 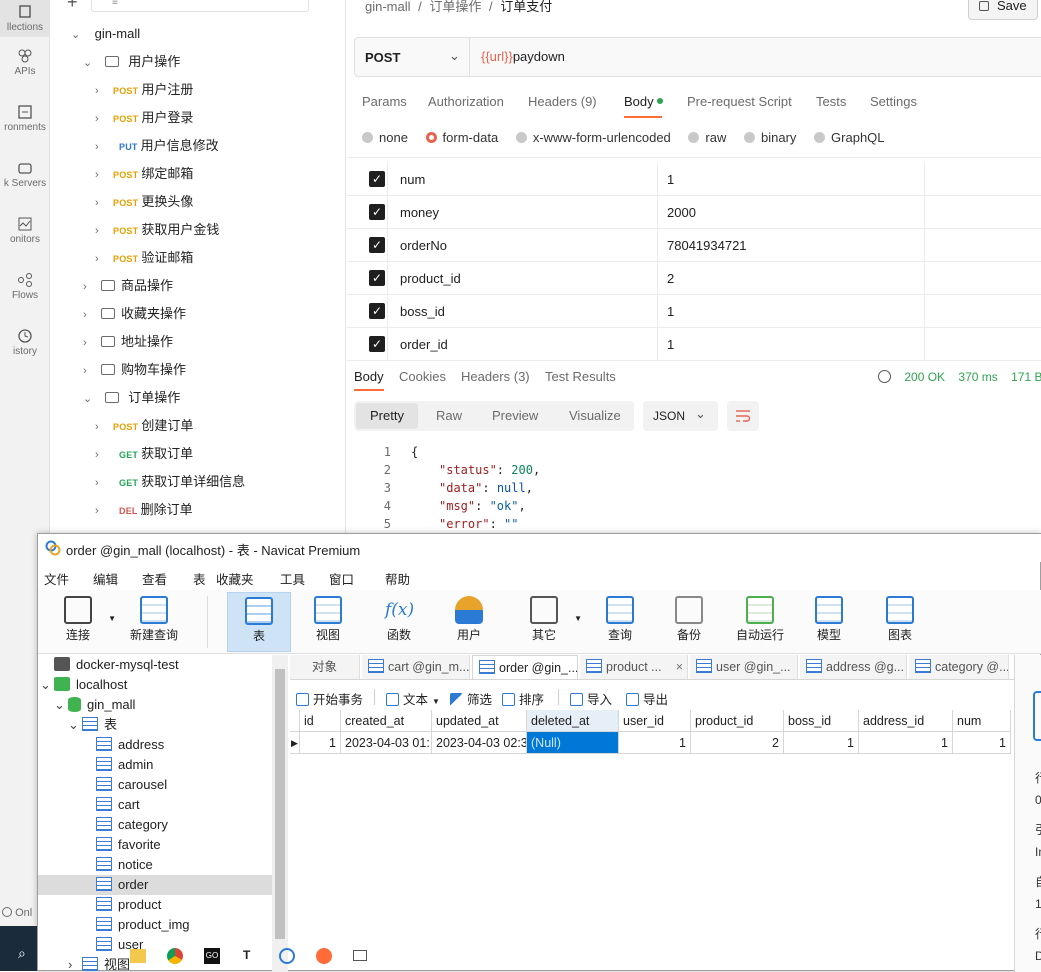 What do you see at coordinates (739, 101) in the screenshot?
I see `tab-pre-request-script: Pre-request Script` at bounding box center [739, 101].